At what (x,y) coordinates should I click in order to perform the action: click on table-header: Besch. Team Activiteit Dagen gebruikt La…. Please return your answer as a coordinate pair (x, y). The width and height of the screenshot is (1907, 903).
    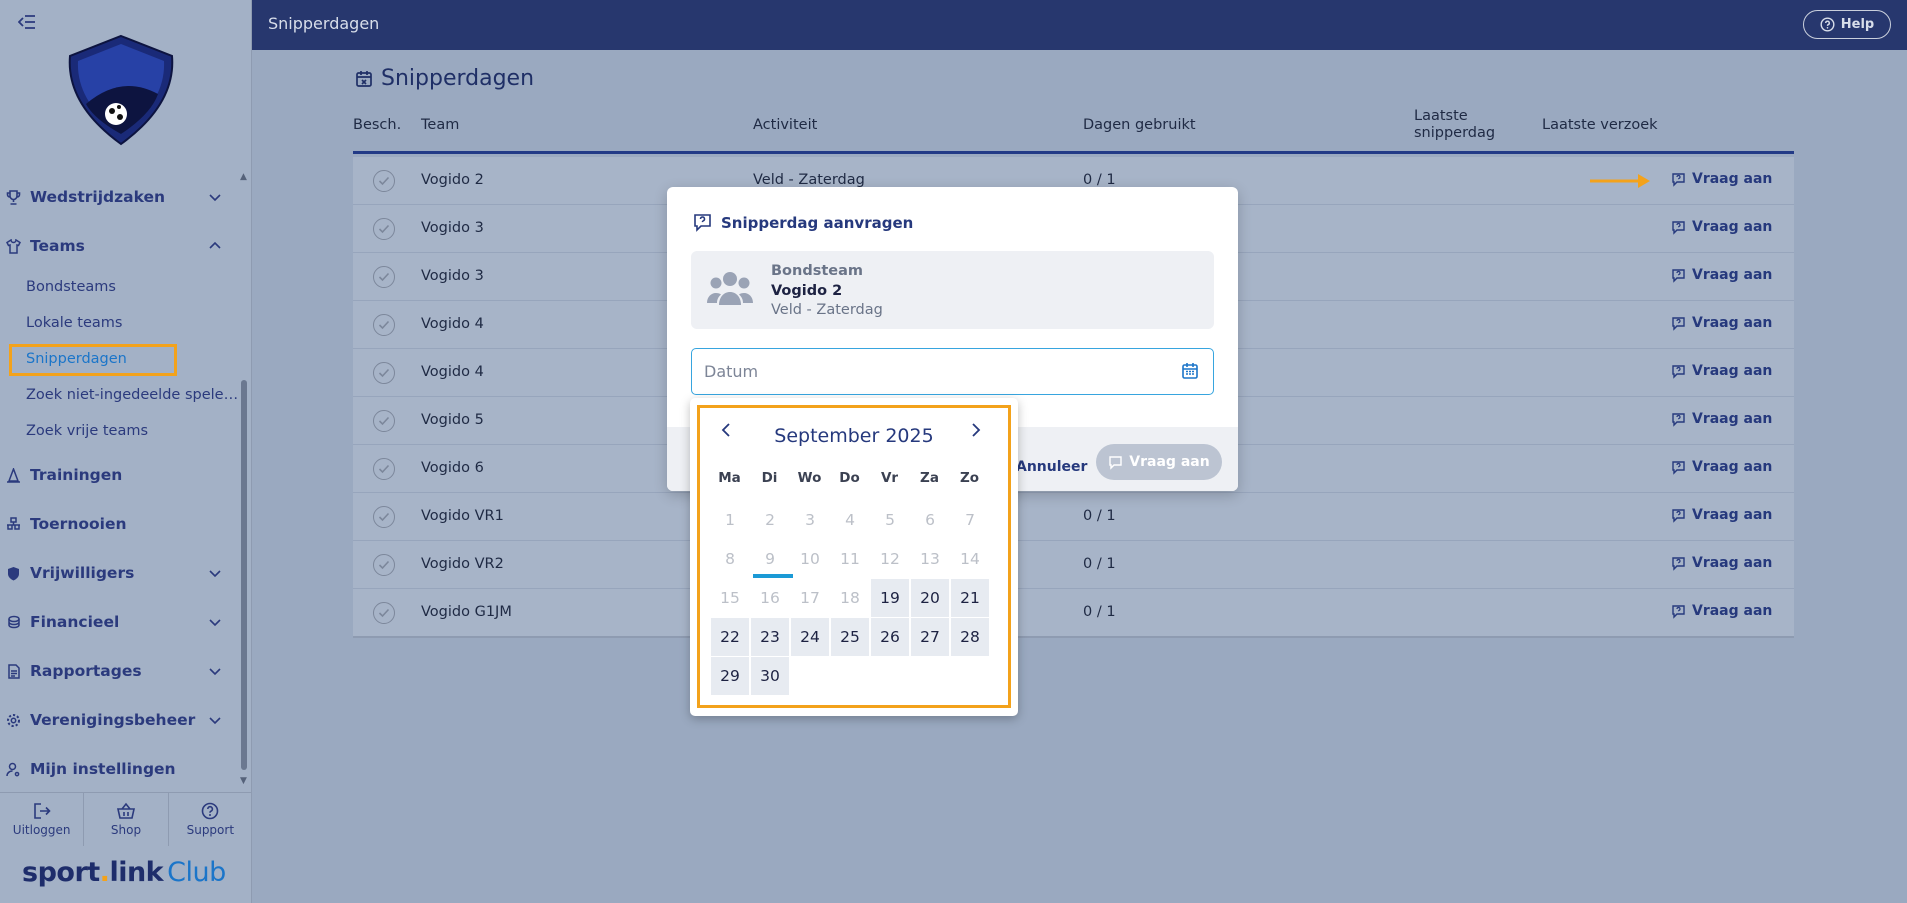
    Looking at the image, I should click on (1073, 131).